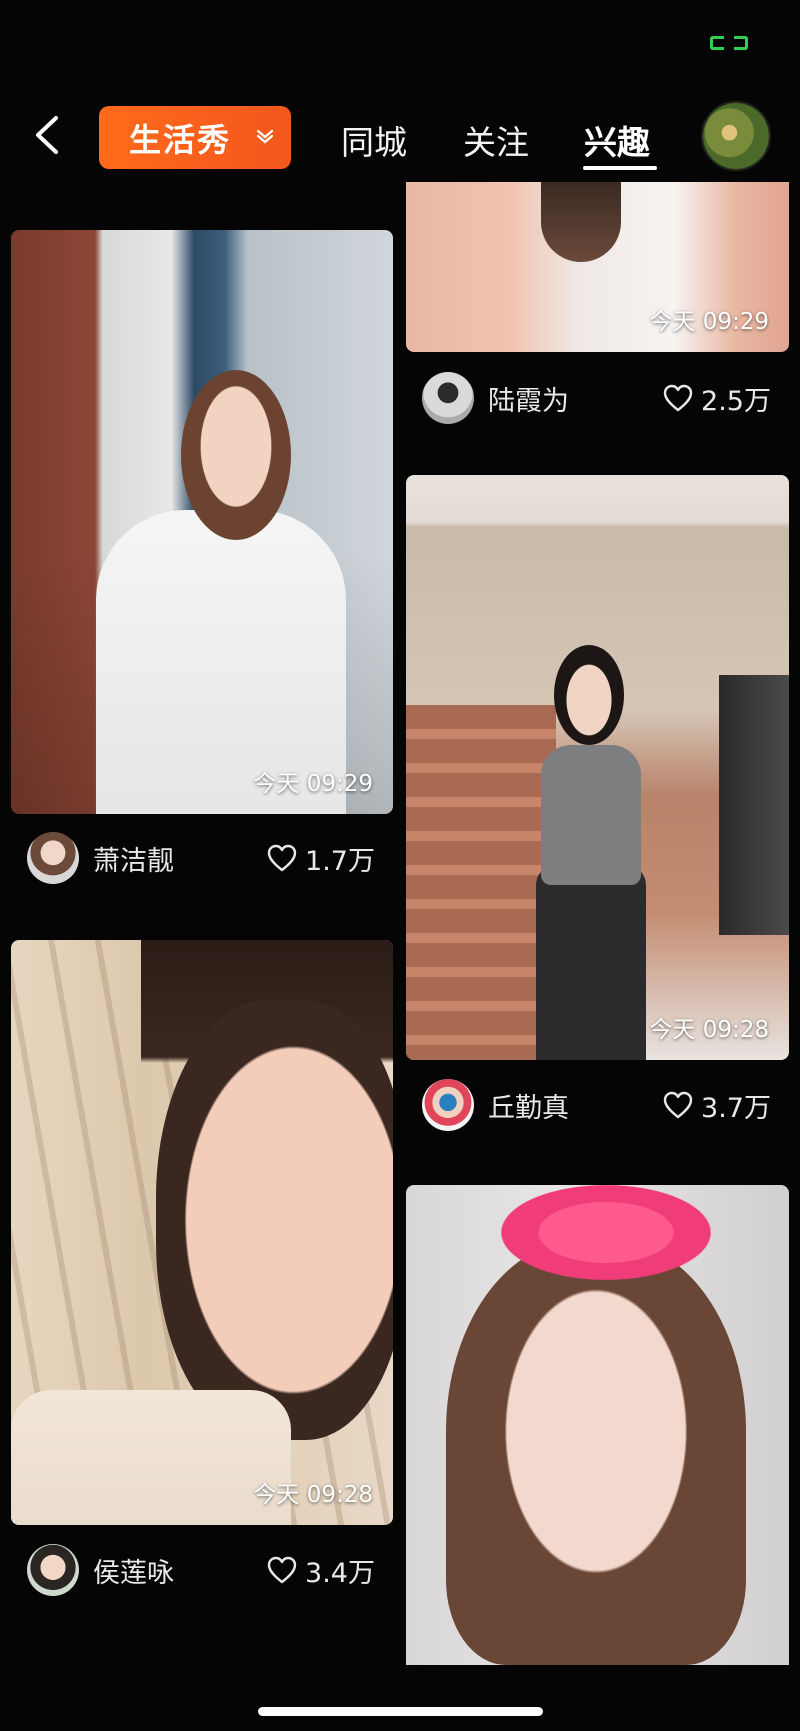 The image size is (800, 1731). I want to click on like-count: 3.7万, so click(717, 1105).